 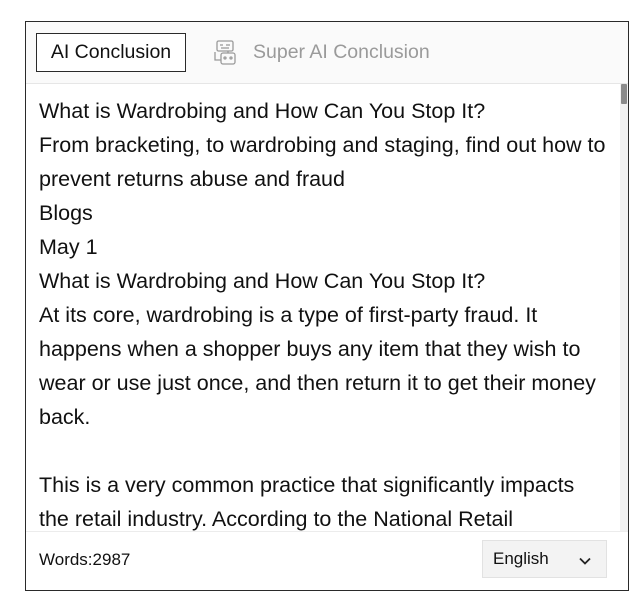 What do you see at coordinates (624, 94) in the screenshot?
I see `scrollbar-thumb` at bounding box center [624, 94].